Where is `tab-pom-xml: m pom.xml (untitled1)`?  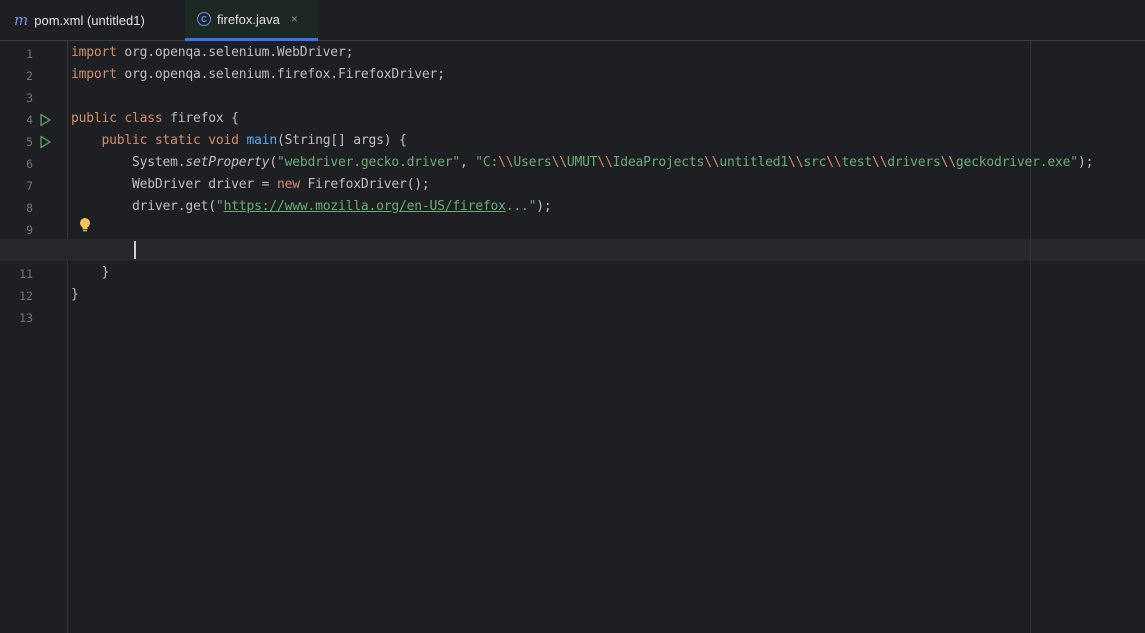
tab-pom-xml: m pom.xml (untitled1) is located at coordinates (92, 20).